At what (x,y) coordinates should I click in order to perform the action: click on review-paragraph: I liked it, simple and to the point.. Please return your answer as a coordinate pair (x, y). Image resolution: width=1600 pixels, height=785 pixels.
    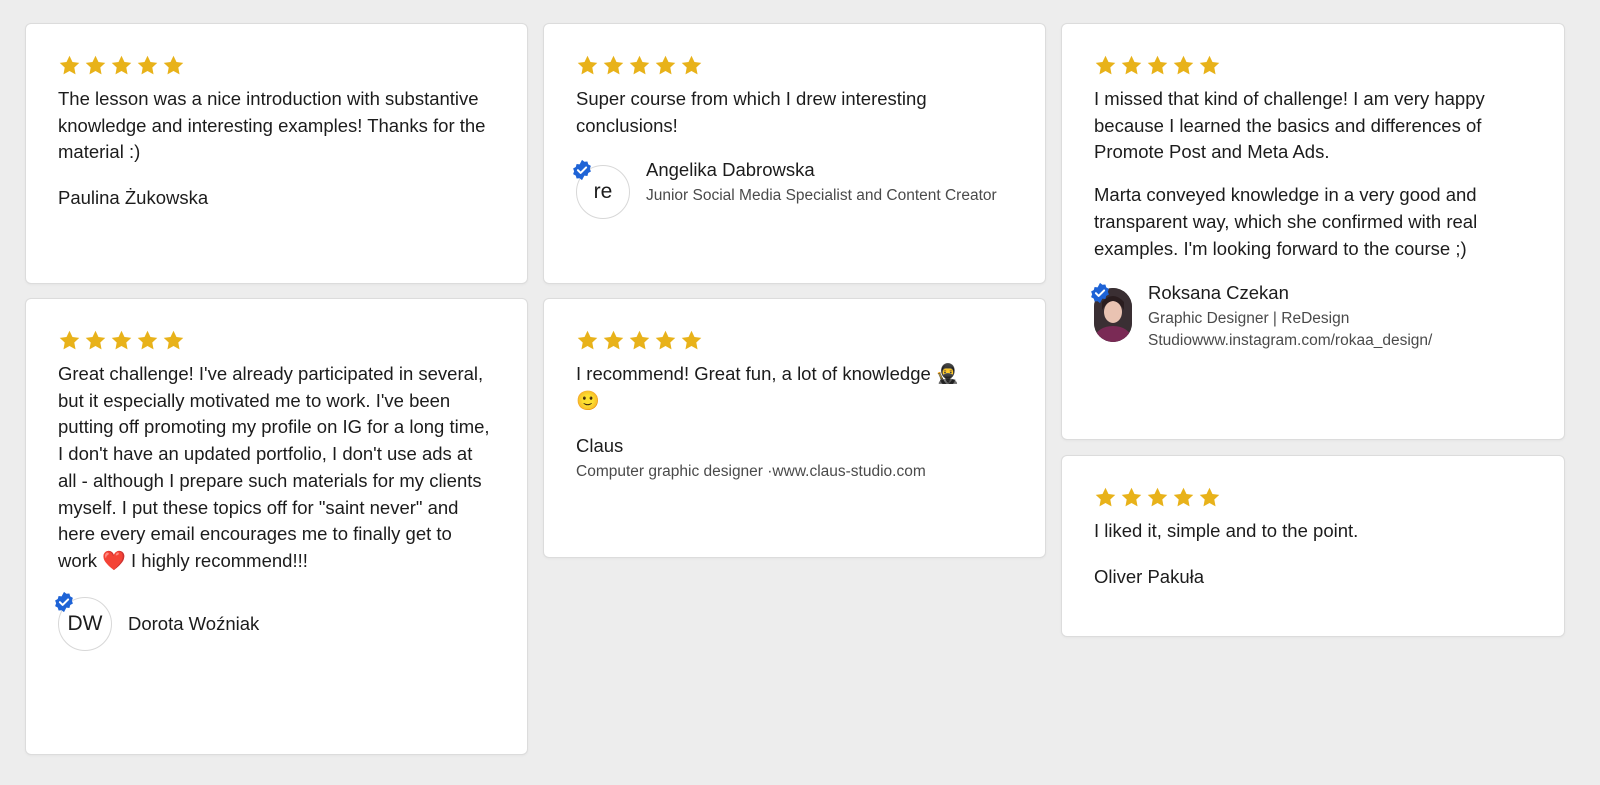
    Looking at the image, I should click on (1226, 530).